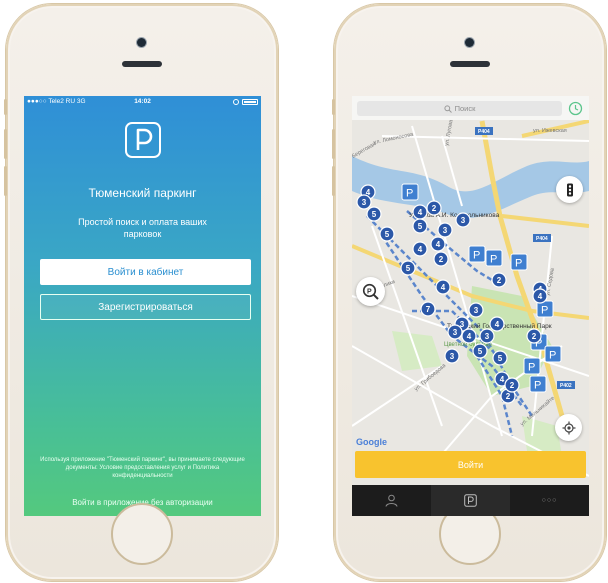 This screenshot has height=583, width=608. I want to click on parking-search-icon: P, so click(370, 291).